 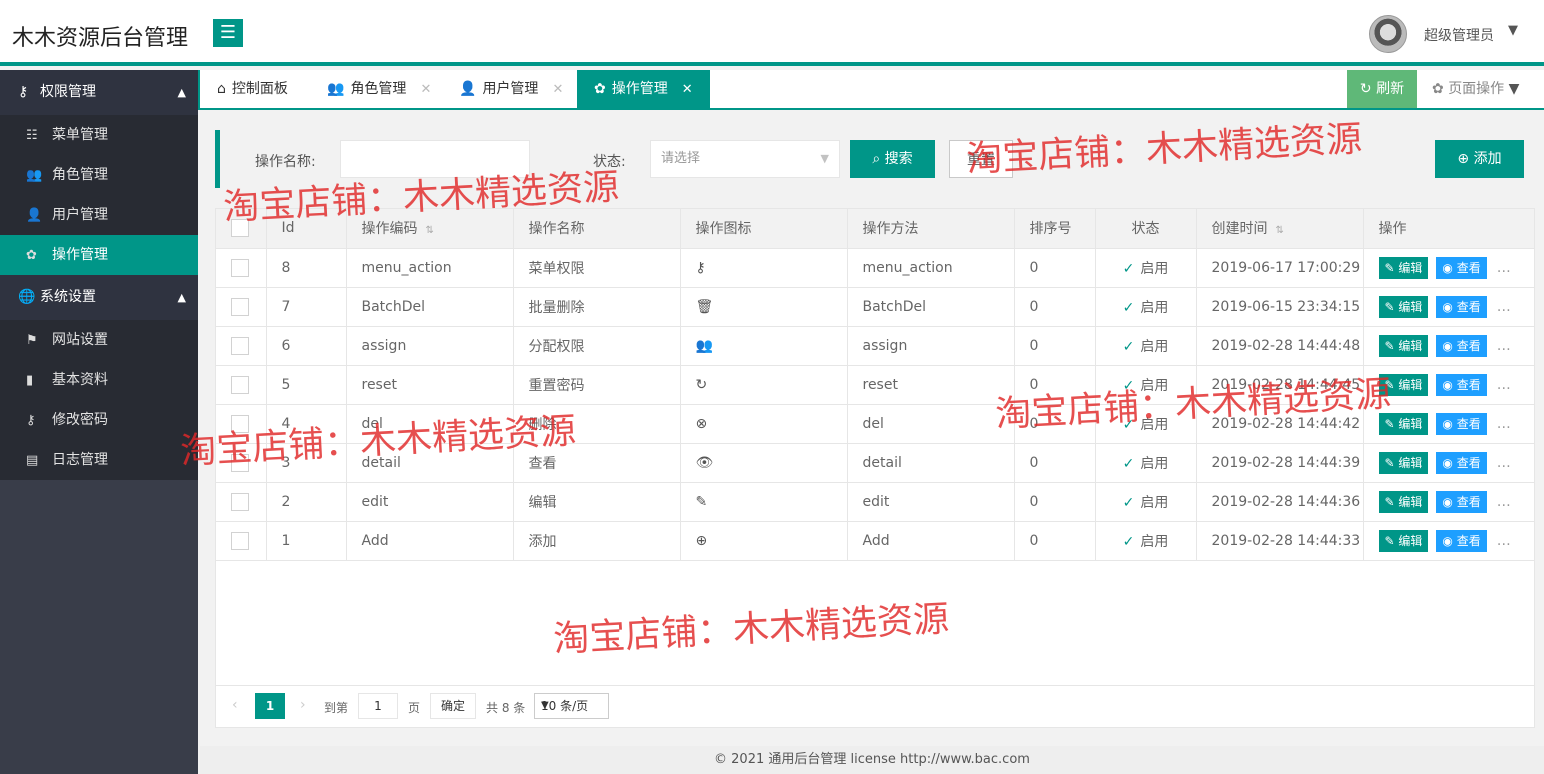 I want to click on sidebar-item-label: 修改密码, so click(x=80, y=420).